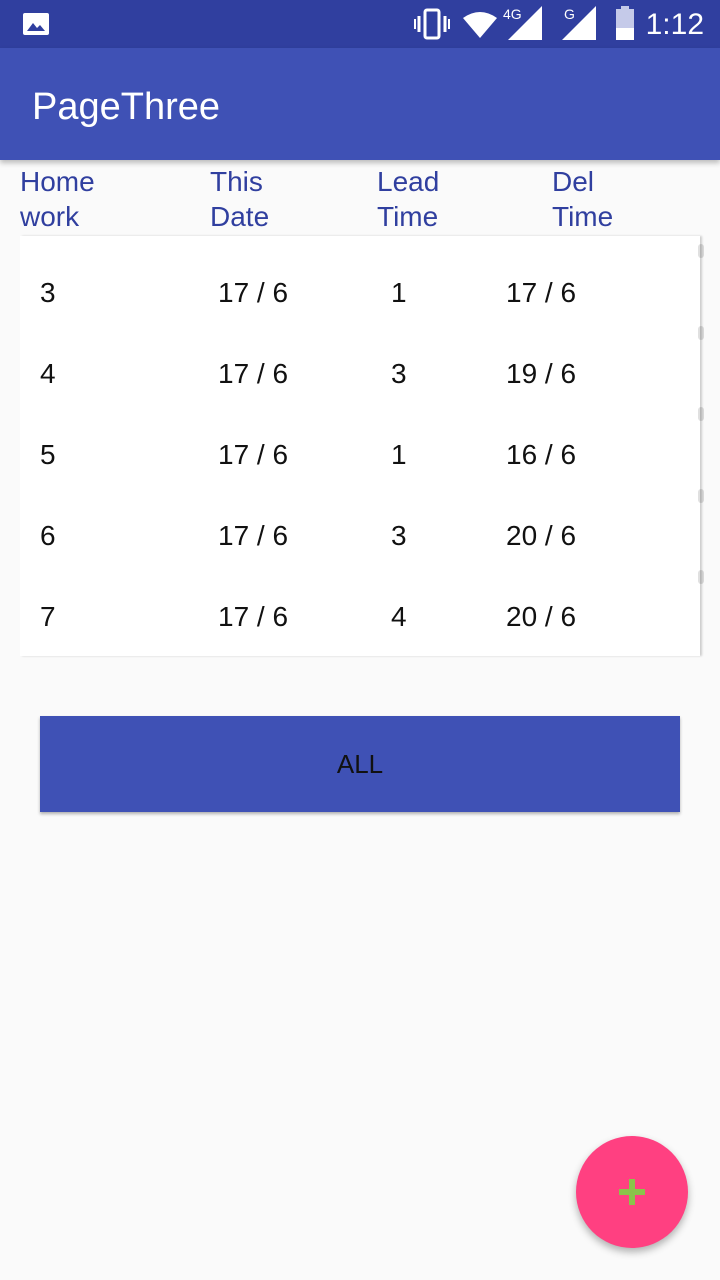 The height and width of the screenshot is (1280, 720). Describe the element at coordinates (408, 199) in the screenshot. I see `header-lead-time: Lead Time` at that location.